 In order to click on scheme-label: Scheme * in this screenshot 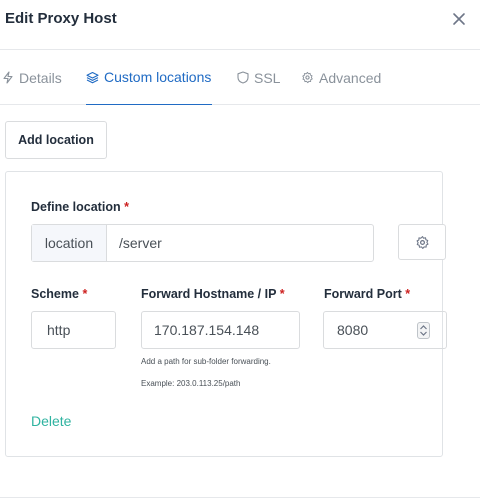, I will do `click(59, 294)`.